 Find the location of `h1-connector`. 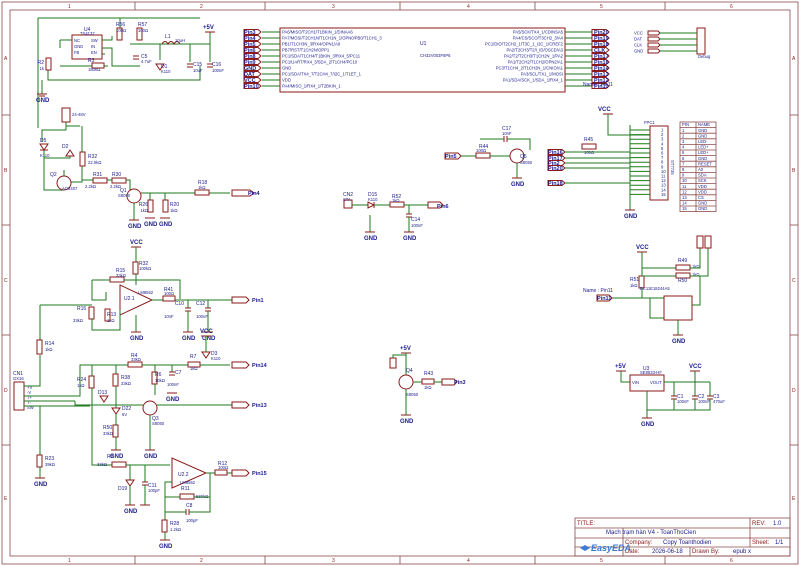

h1-connector is located at coordinates (701, 41).